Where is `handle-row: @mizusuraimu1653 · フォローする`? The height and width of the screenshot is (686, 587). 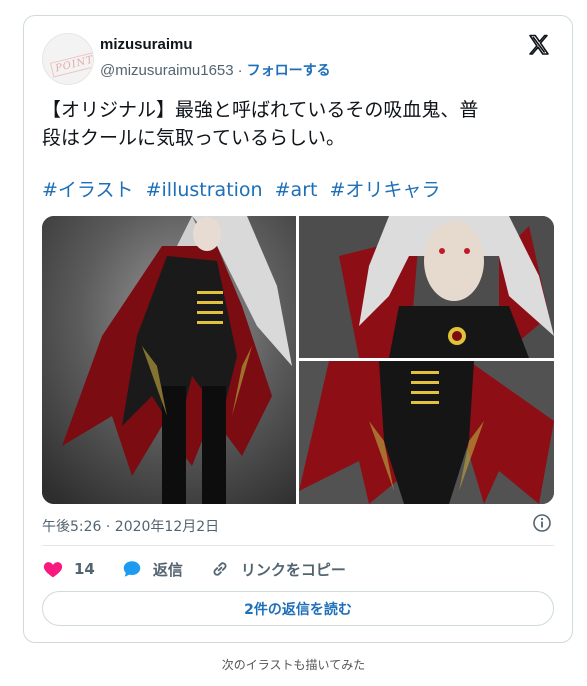
handle-row: @mizusuraimu1653 · フォローする is located at coordinates (215, 70).